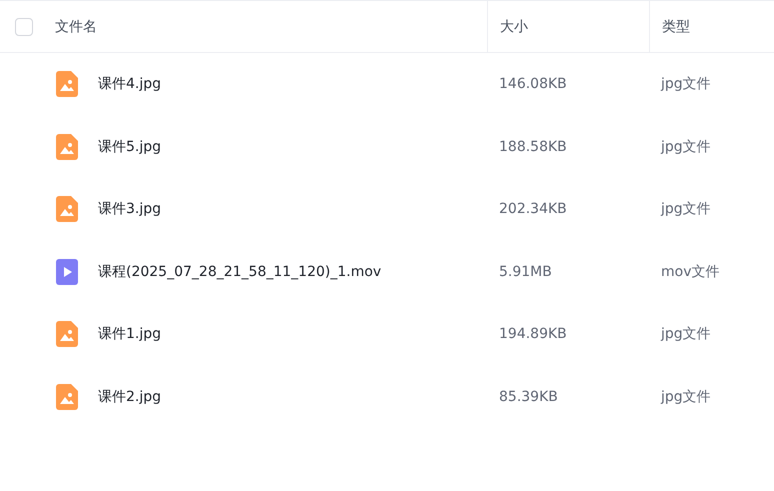 The image size is (774, 491). What do you see at coordinates (533, 209) in the screenshot?
I see `file-size: 202.34KB` at bounding box center [533, 209].